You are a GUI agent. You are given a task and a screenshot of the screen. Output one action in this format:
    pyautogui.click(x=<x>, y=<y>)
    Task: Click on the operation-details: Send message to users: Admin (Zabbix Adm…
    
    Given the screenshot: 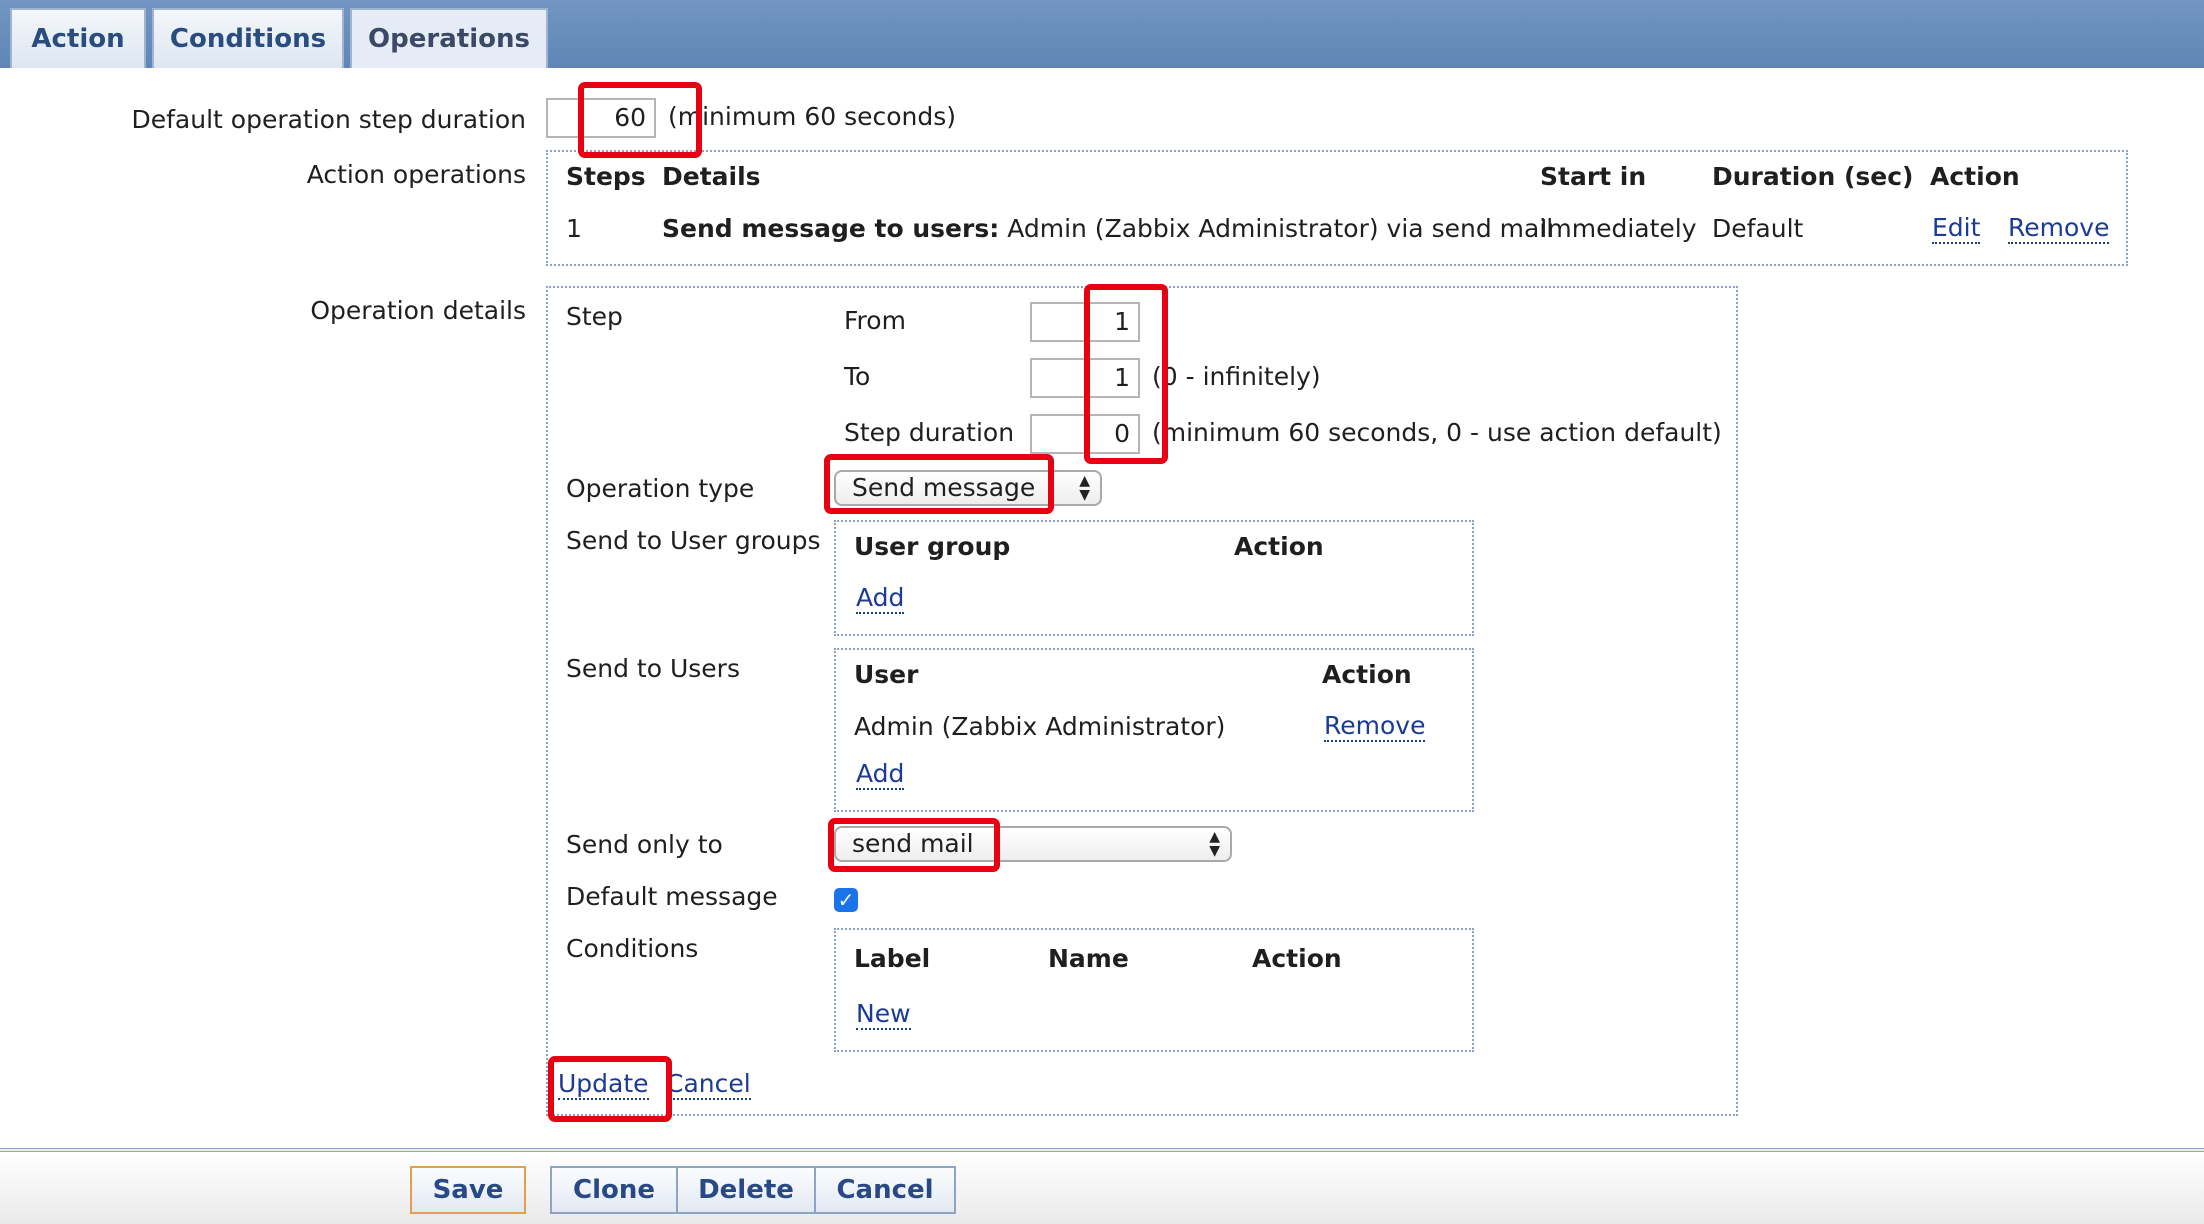 What is the action you would take?
    pyautogui.click(x=1107, y=229)
    